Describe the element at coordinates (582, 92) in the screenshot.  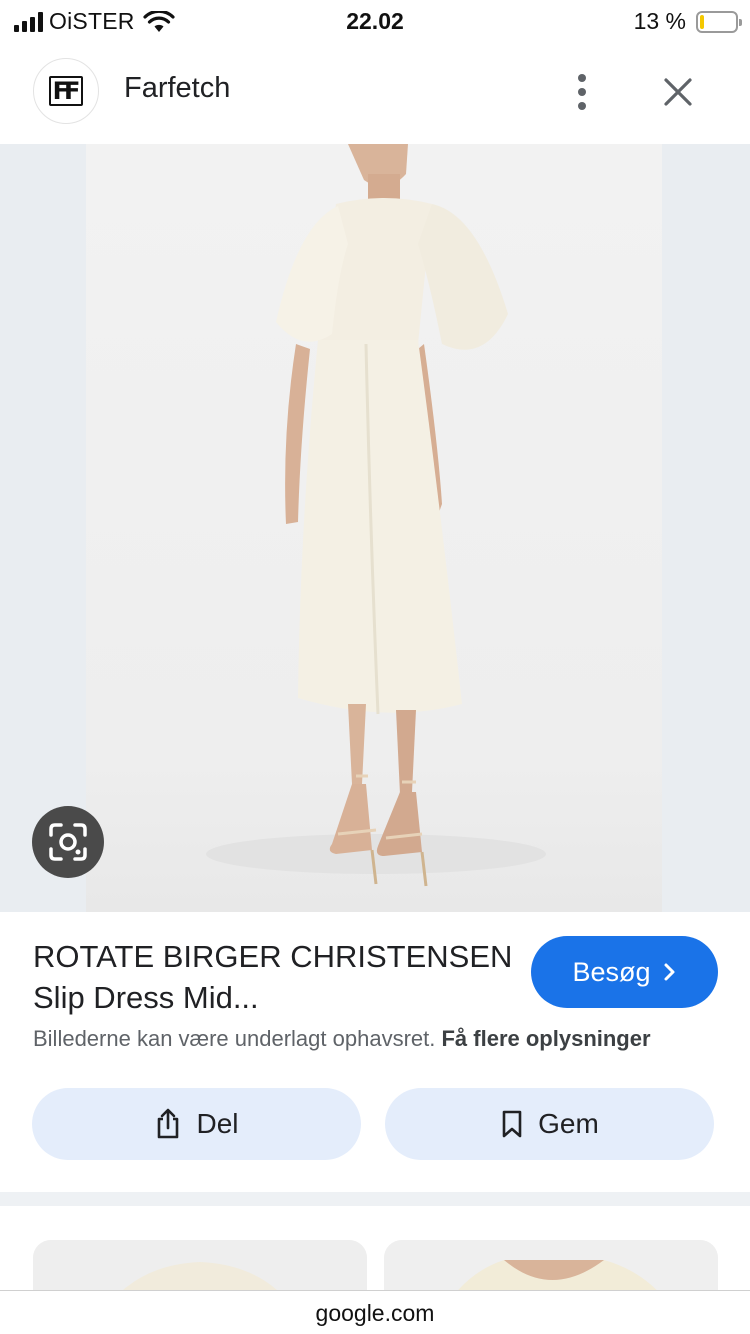
I see `more-vert-icon` at that location.